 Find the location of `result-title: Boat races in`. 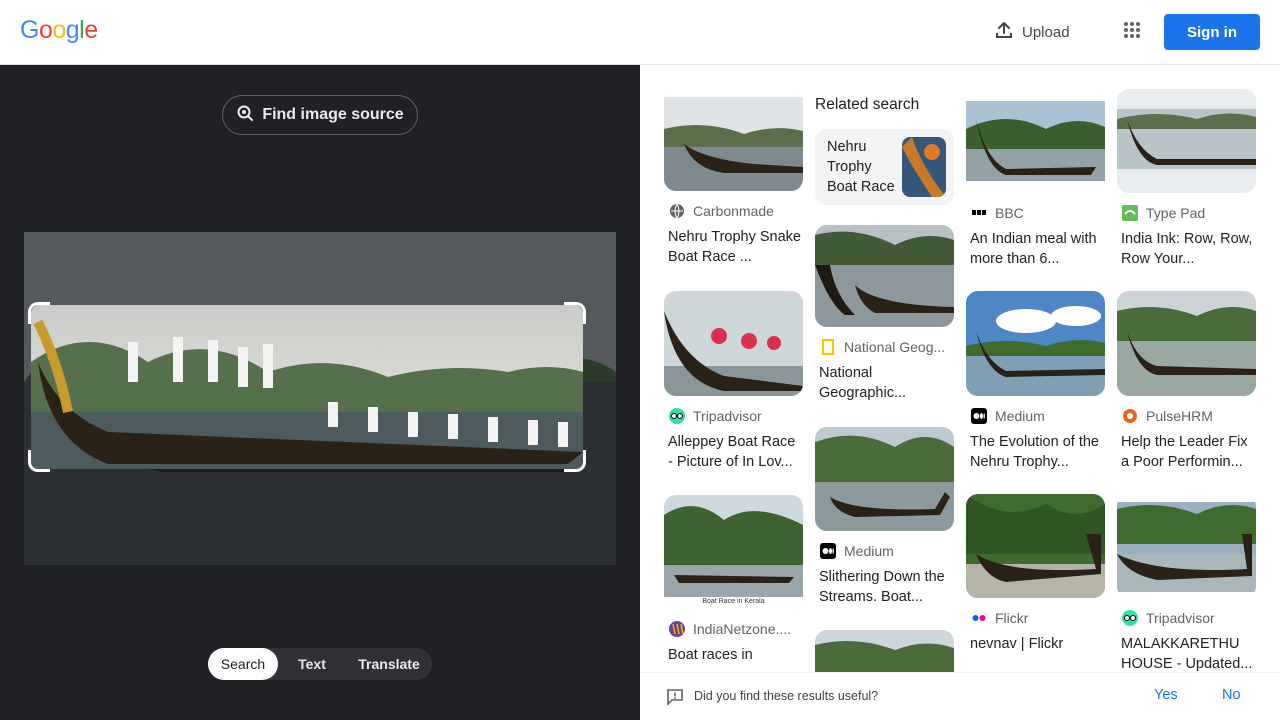

result-title: Boat races in is located at coordinates (735, 655).